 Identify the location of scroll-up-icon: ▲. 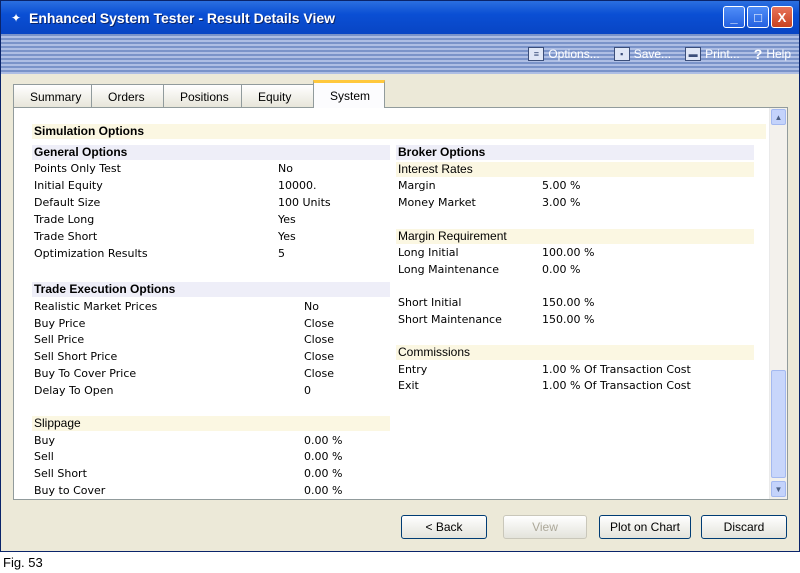
(778, 117).